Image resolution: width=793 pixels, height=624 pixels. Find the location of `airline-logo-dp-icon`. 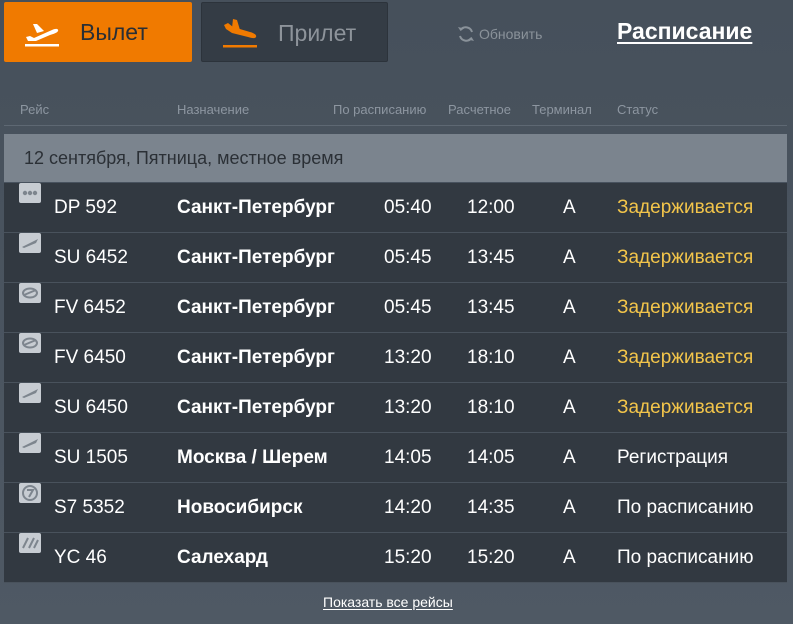

airline-logo-dp-icon is located at coordinates (30, 193).